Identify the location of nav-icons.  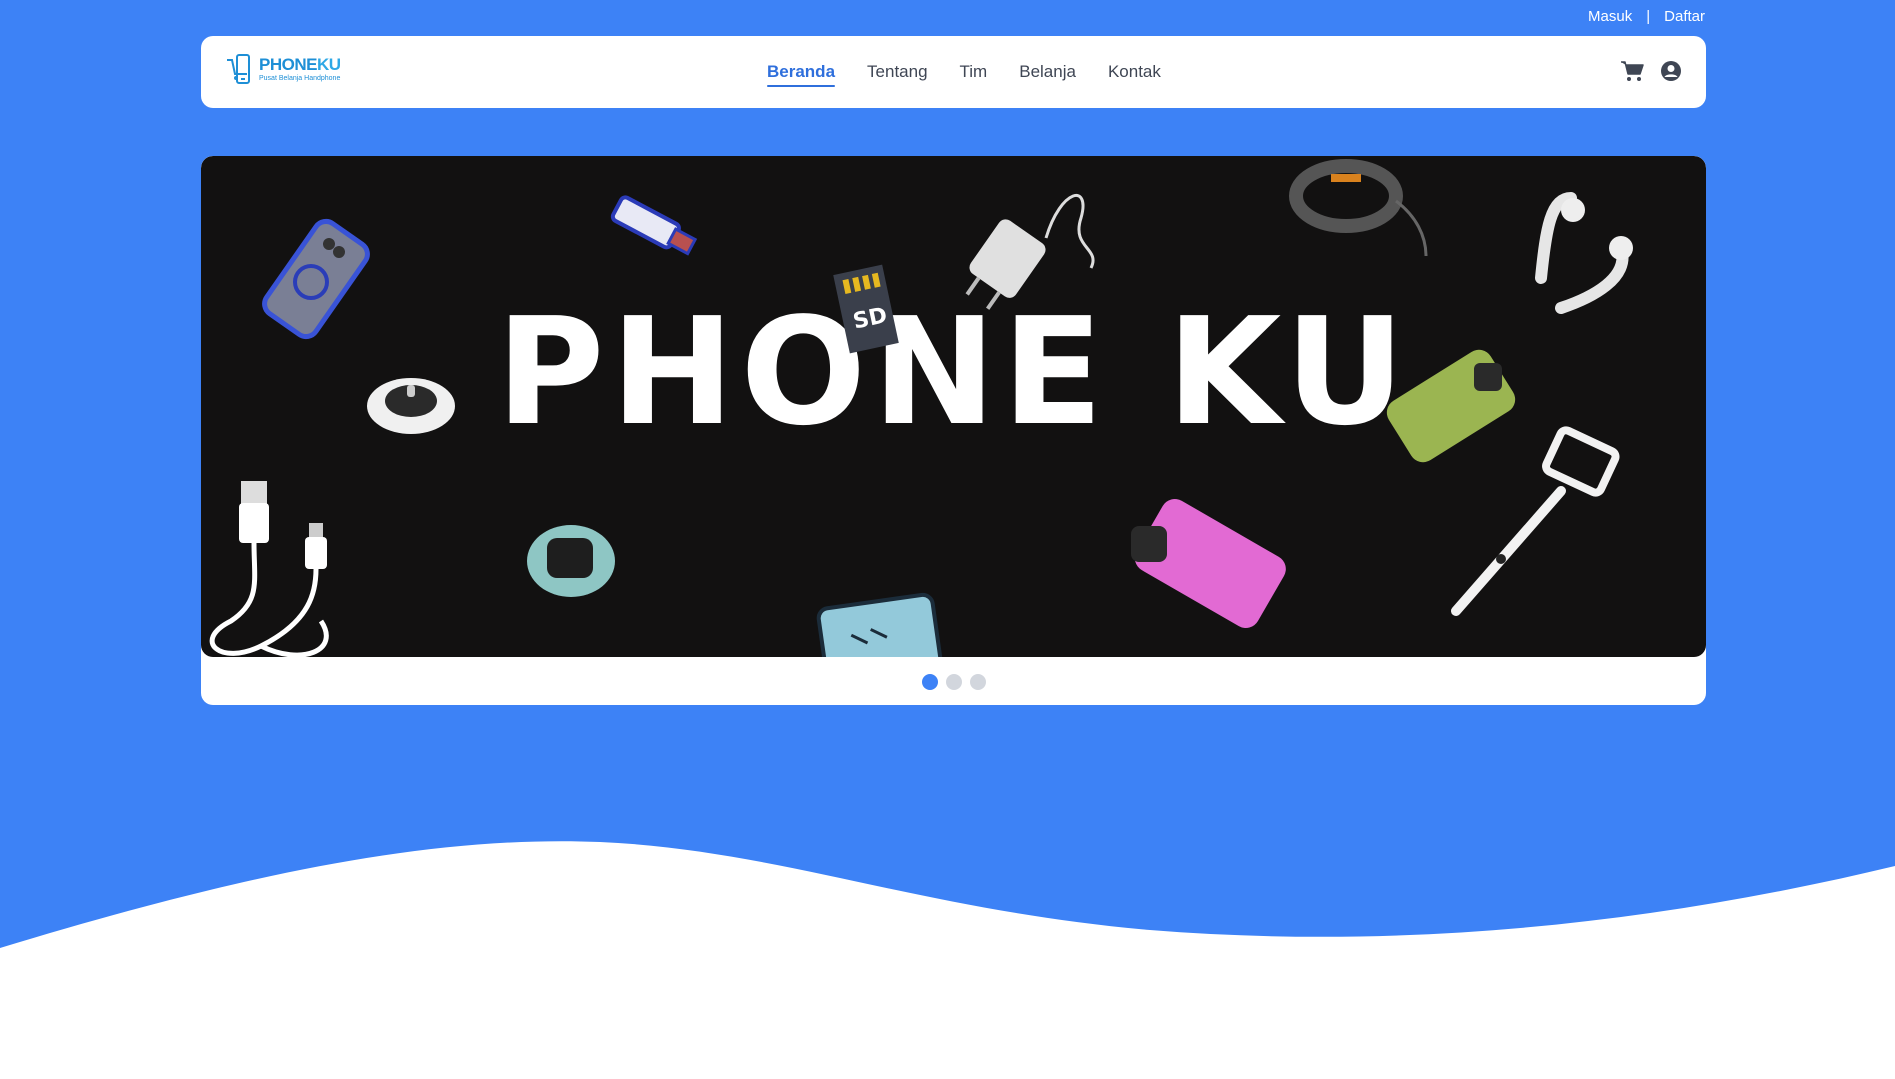
(1651, 73).